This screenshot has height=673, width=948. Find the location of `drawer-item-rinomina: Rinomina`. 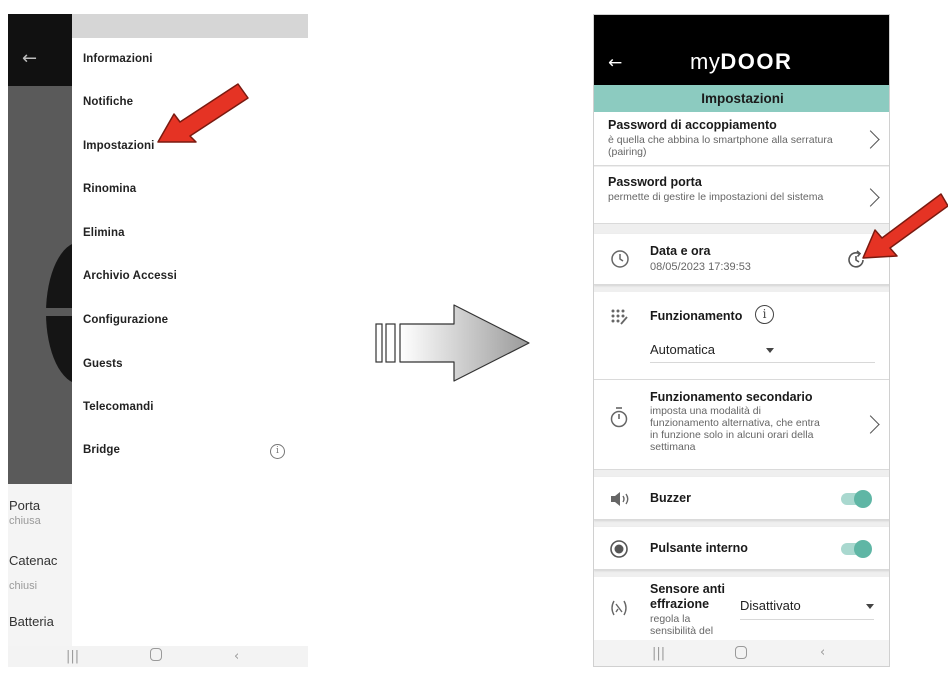

drawer-item-rinomina: Rinomina is located at coordinates (109, 189).